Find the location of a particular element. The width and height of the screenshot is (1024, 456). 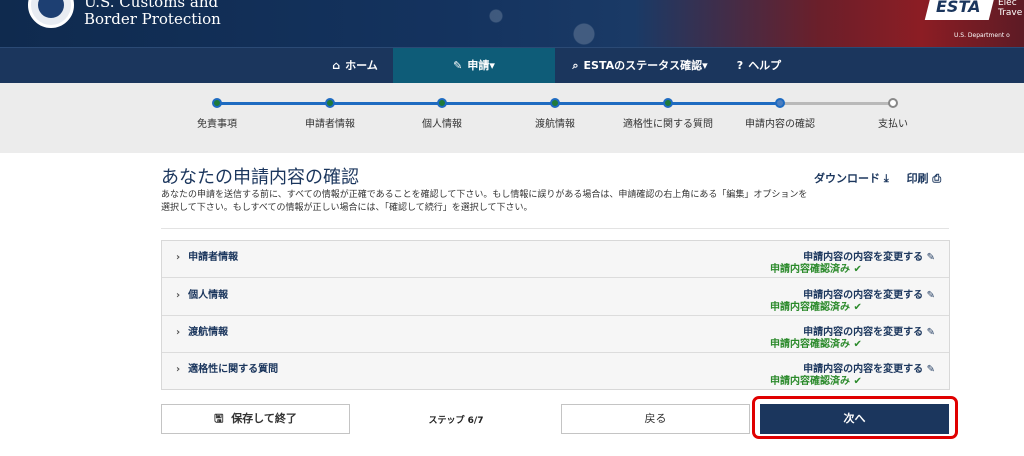

esta-dept-text: U.S. Department o is located at coordinates (982, 35).